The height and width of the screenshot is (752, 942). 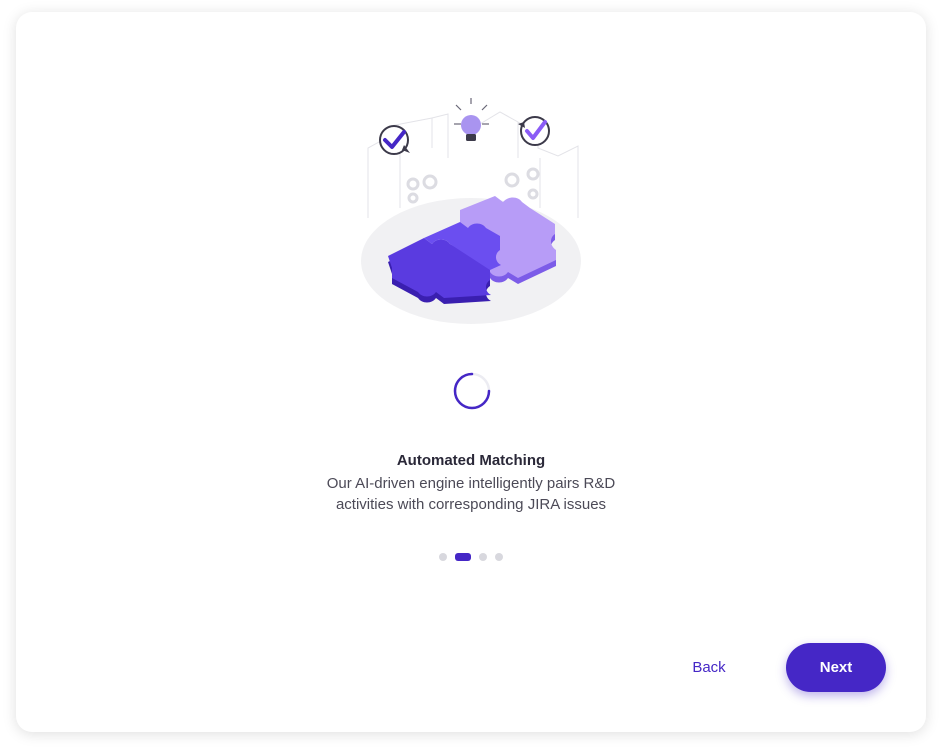 What do you see at coordinates (709, 668) in the screenshot?
I see `back-button: Back` at bounding box center [709, 668].